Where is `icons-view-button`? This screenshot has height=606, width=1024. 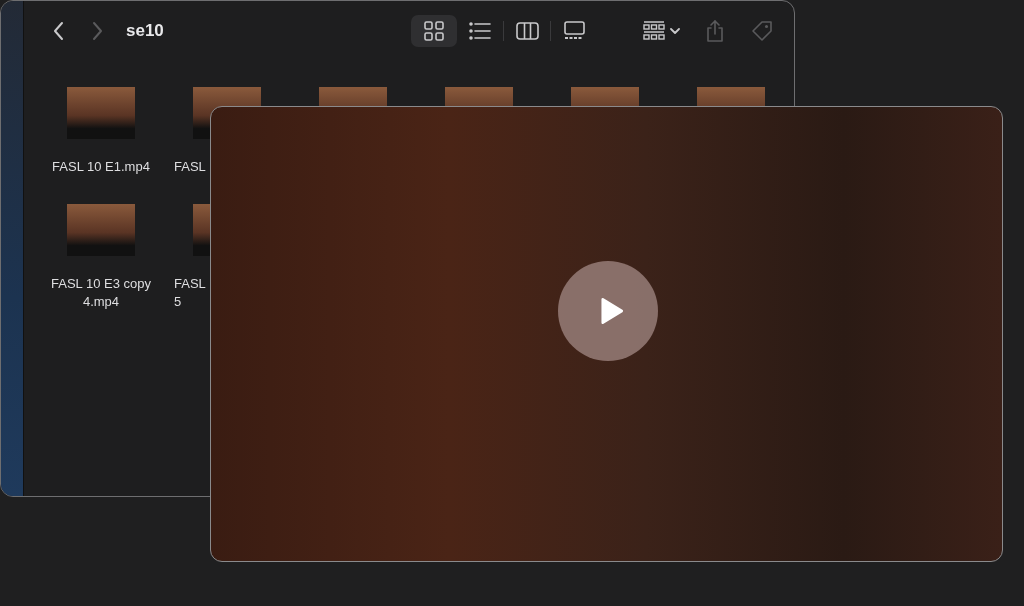 icons-view-button is located at coordinates (434, 31).